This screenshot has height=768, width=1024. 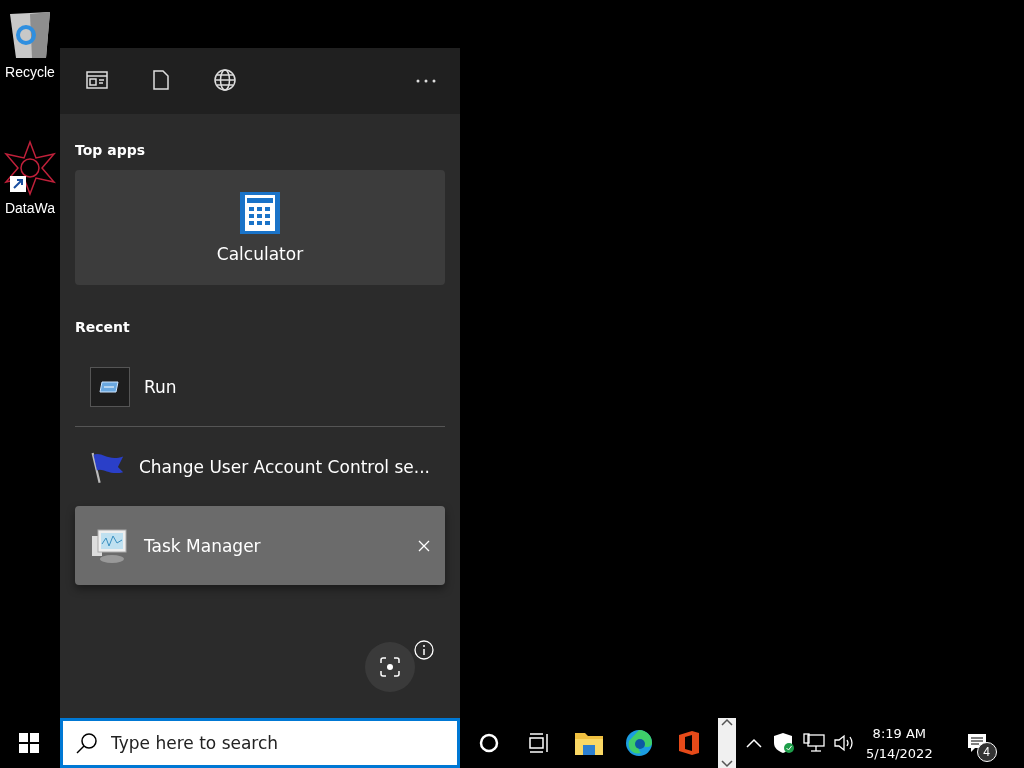 I want to click on lens-icon, so click(x=390, y=667).